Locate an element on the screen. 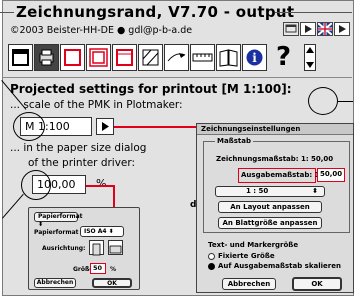 The height and width of the screenshot is (298, 355). portrait-icon is located at coordinates (96, 249).